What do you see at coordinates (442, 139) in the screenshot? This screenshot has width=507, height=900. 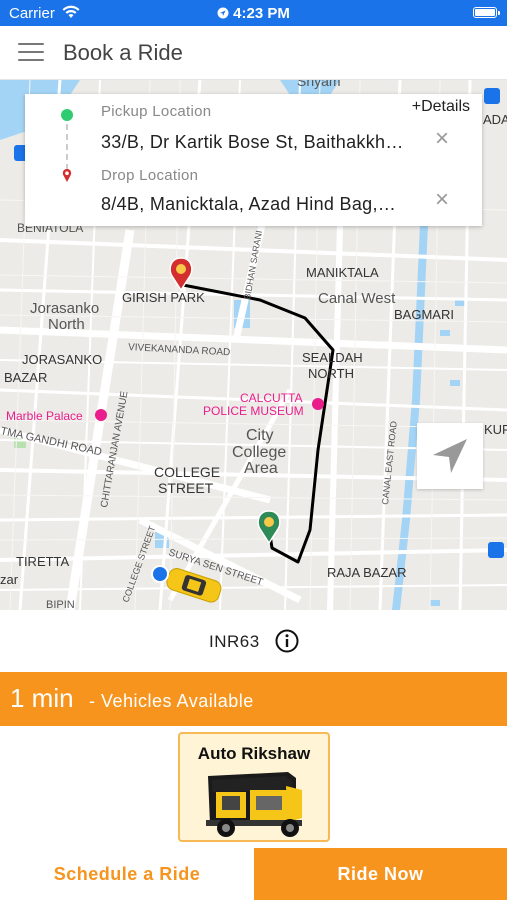 I see `pickup-clear-icon: ×` at bounding box center [442, 139].